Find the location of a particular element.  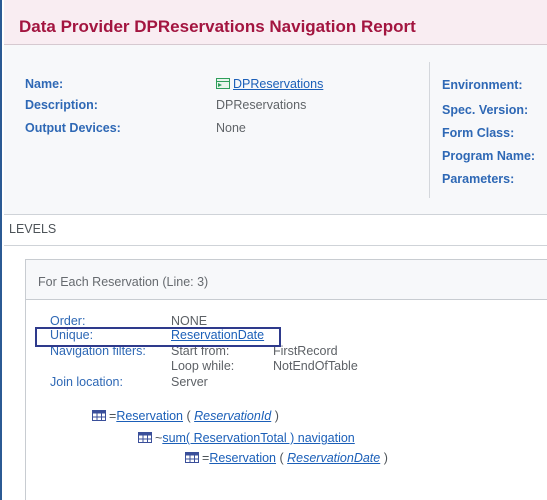

name-link: DPReservations is located at coordinates (278, 84).